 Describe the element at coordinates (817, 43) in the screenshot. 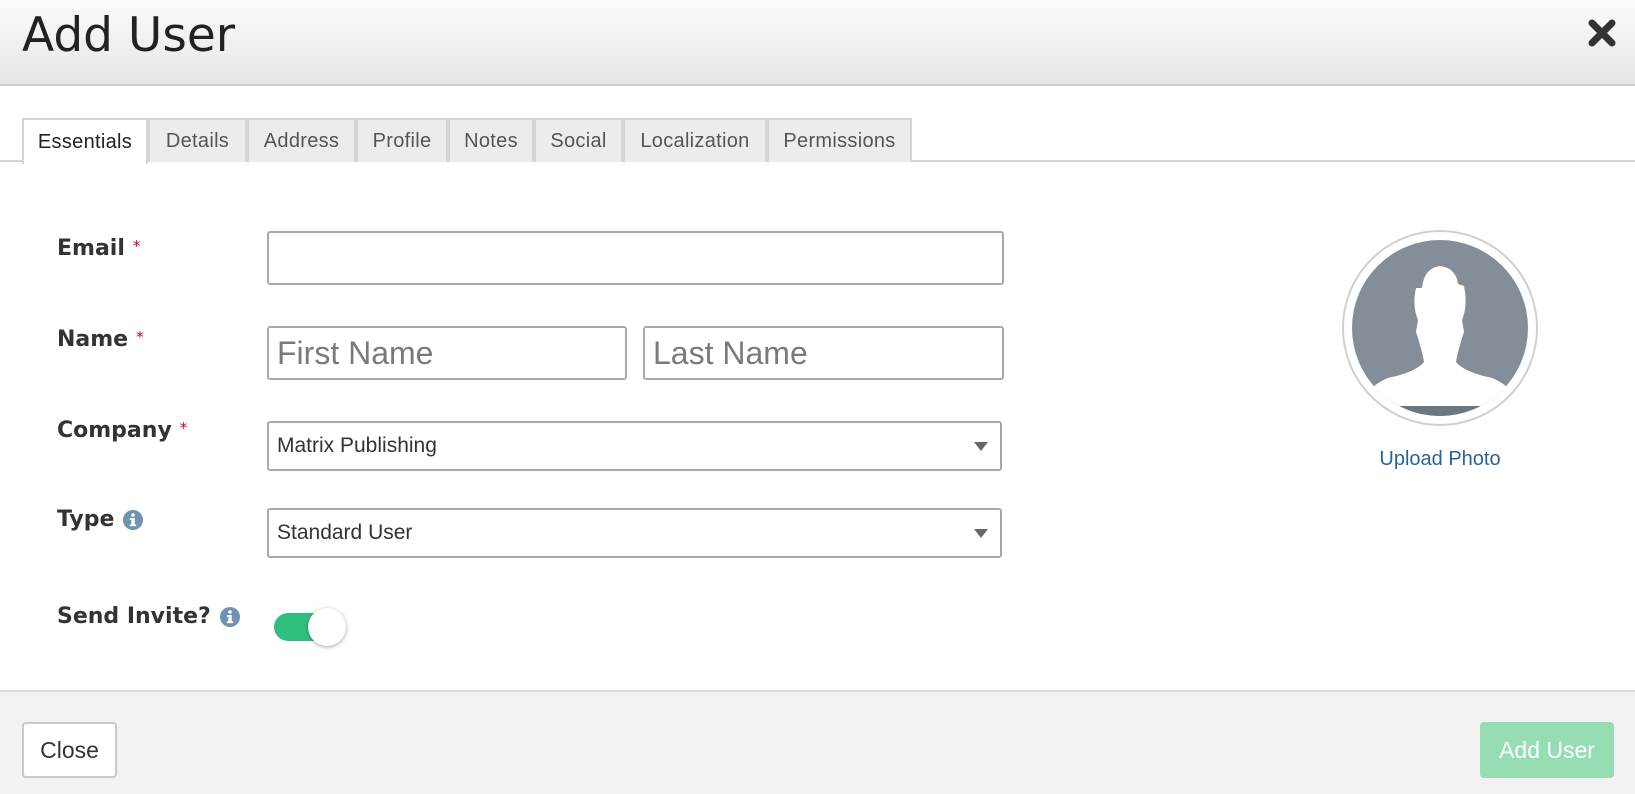

I see `modal-header: Add User` at that location.